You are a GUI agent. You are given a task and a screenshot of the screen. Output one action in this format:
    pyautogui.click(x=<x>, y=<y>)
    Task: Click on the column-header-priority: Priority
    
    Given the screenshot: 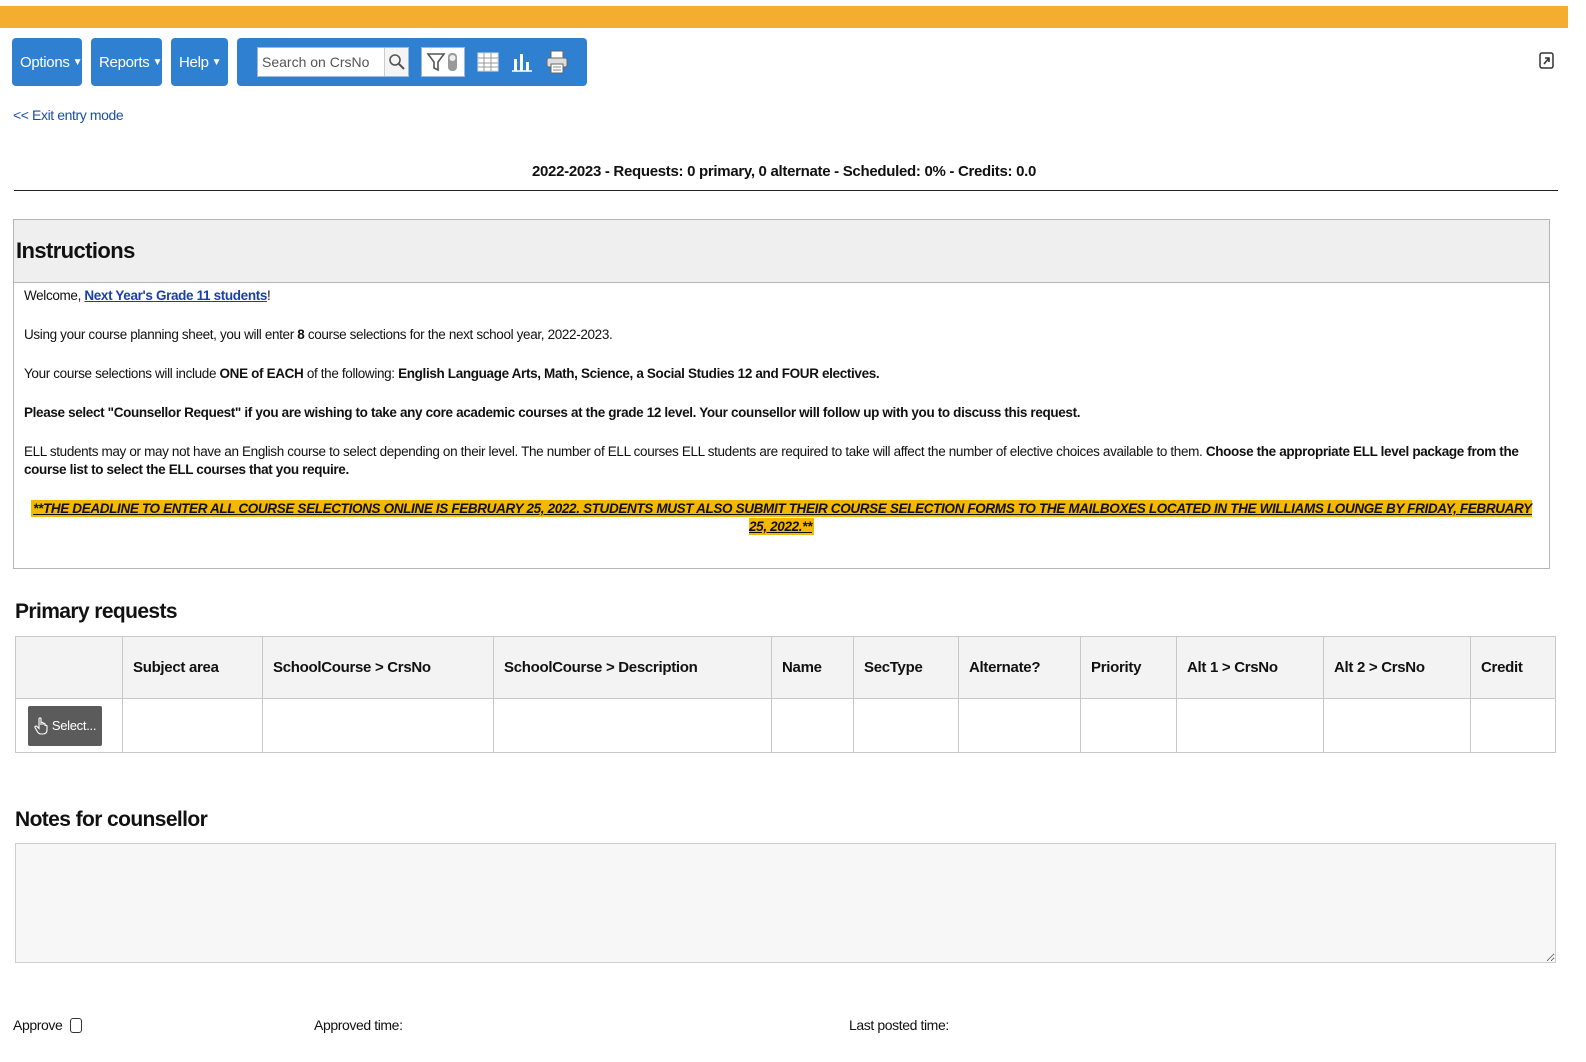 What is the action you would take?
    pyautogui.click(x=1128, y=667)
    